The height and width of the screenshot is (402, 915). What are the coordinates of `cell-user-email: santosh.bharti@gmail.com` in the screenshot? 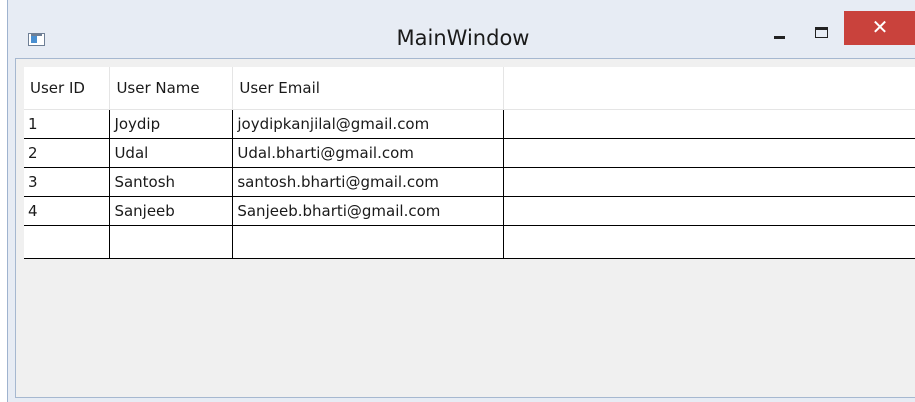 It's located at (368, 181).